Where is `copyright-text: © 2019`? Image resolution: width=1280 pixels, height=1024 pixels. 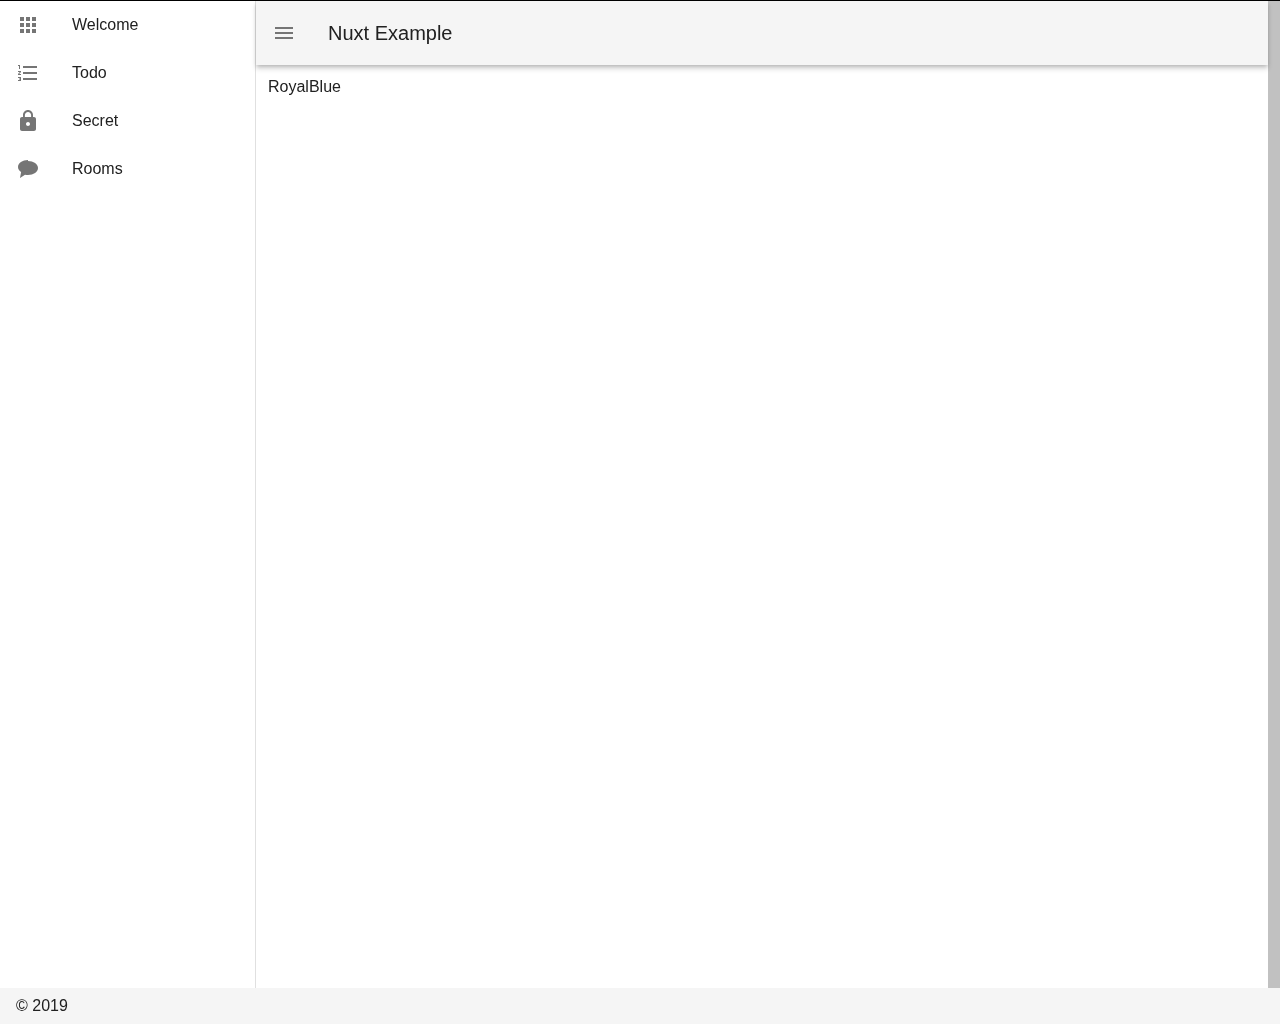 copyright-text: © 2019 is located at coordinates (42, 1006).